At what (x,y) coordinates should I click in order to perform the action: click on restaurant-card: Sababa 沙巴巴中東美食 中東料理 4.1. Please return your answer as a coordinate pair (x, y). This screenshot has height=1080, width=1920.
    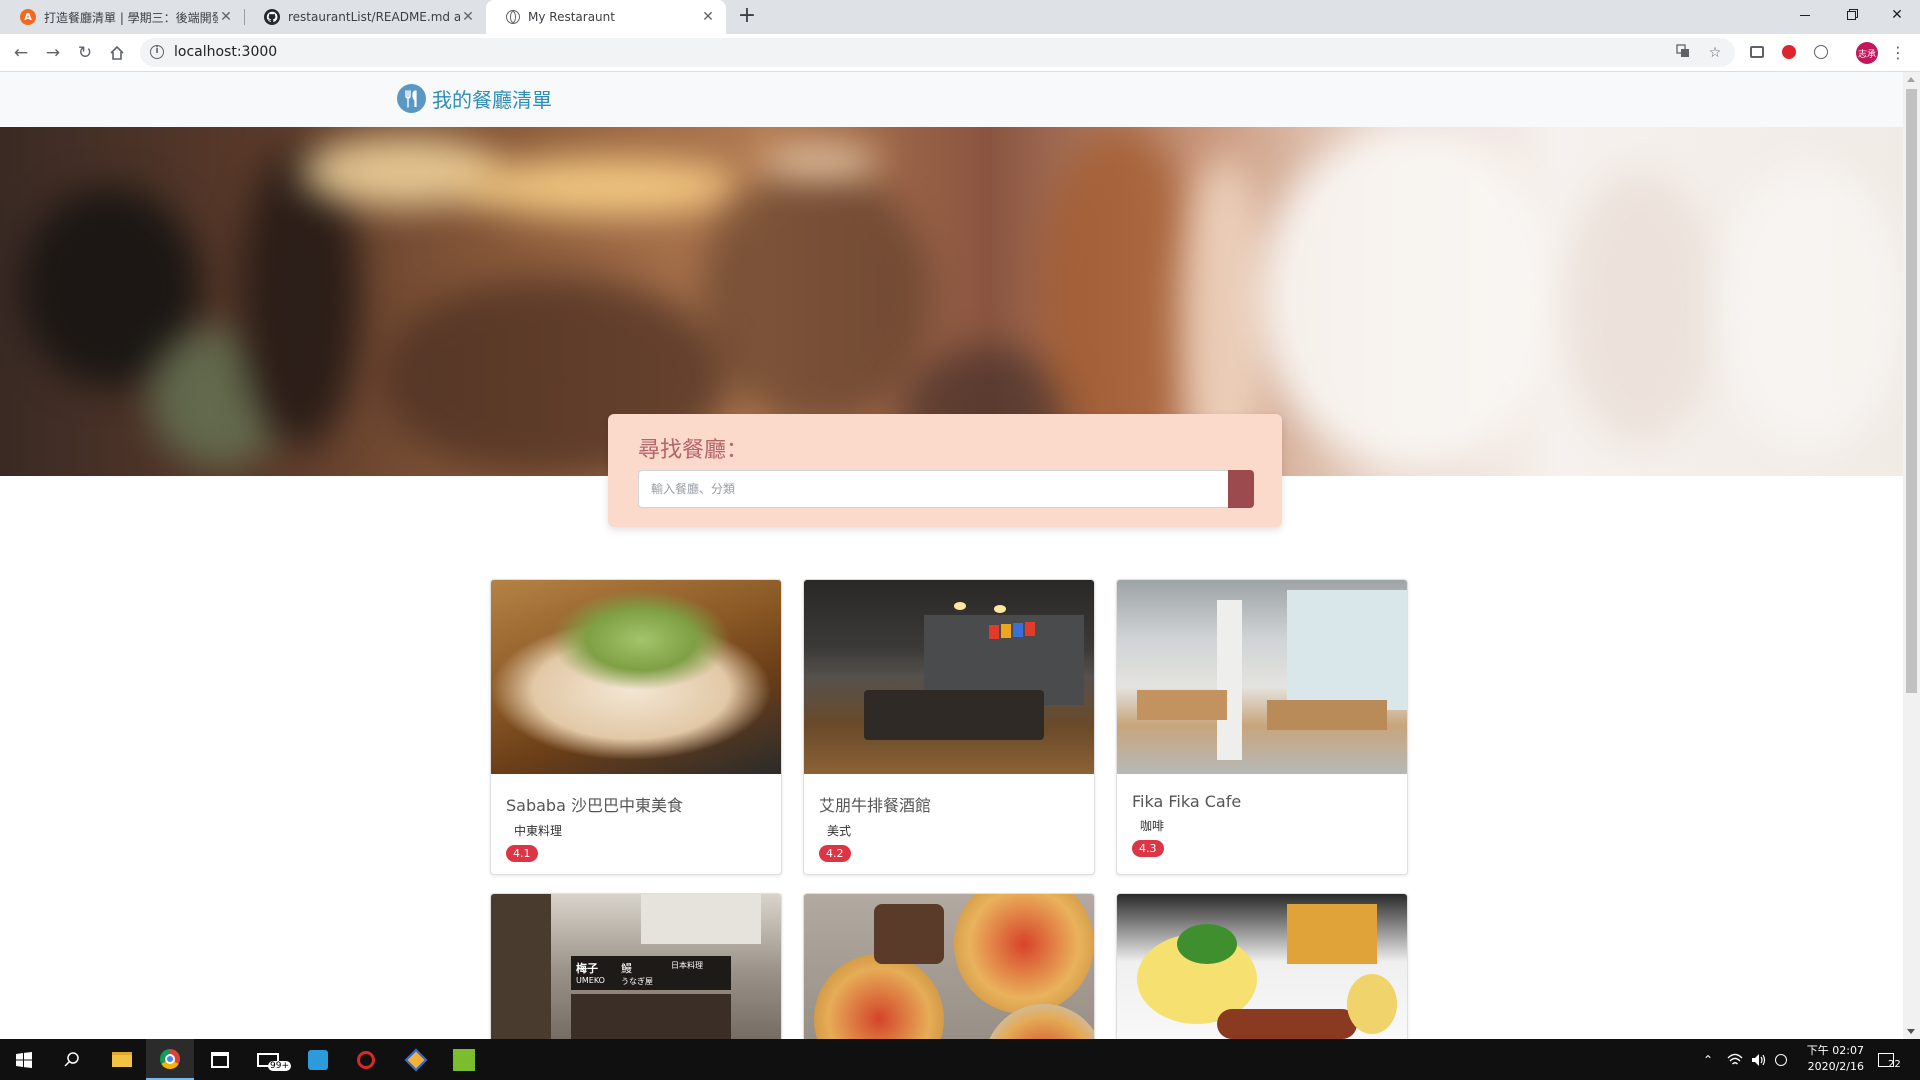
    Looking at the image, I should click on (636, 727).